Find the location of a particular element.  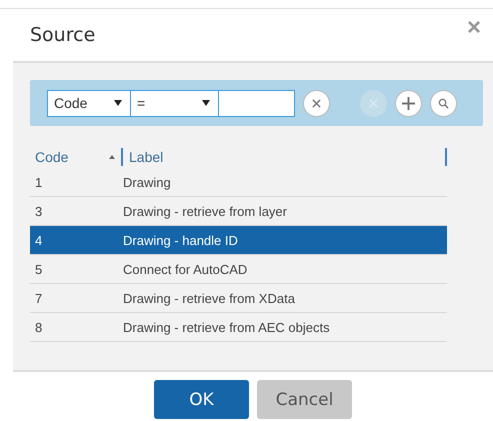

search-icon is located at coordinates (443, 103).